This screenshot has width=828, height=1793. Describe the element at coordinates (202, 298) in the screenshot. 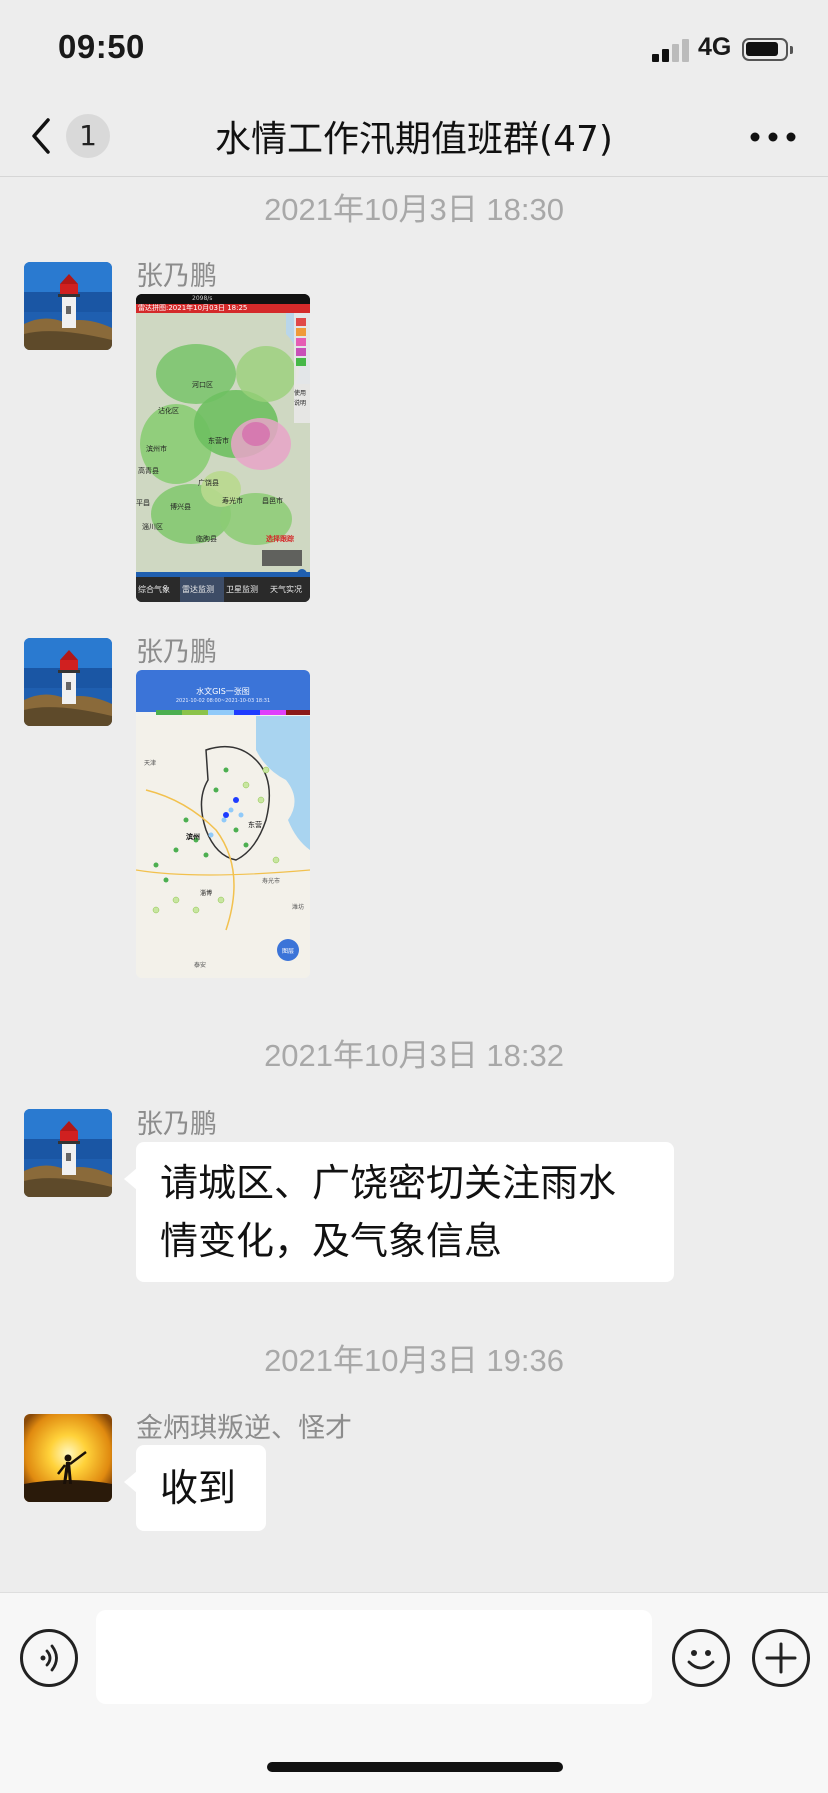

I see `radar-status-text: 2098/s` at that location.